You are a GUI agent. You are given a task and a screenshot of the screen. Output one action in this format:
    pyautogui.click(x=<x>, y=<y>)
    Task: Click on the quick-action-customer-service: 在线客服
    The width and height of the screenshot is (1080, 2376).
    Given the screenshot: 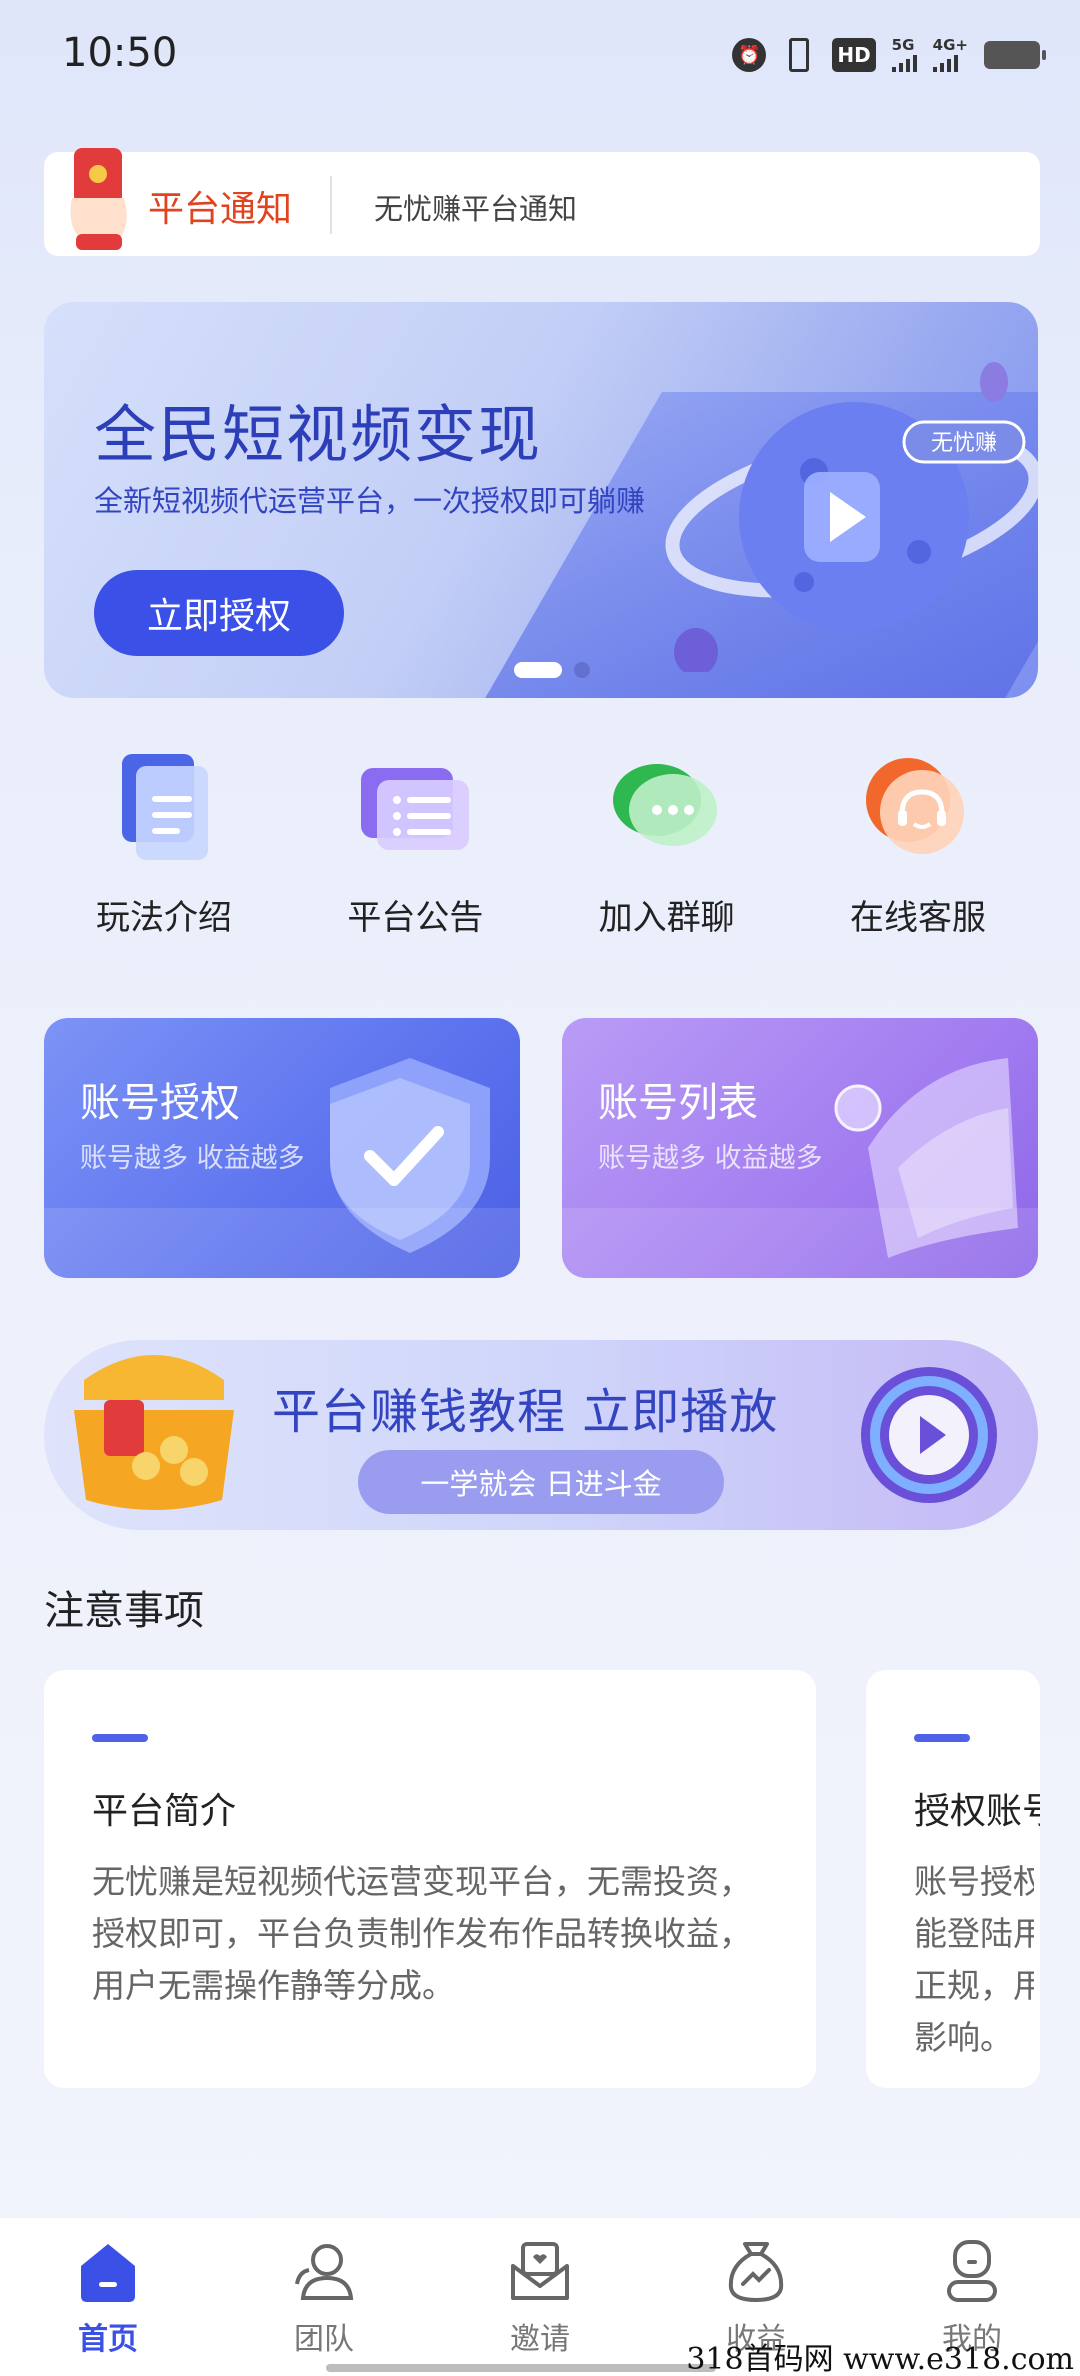 What is the action you would take?
    pyautogui.click(x=918, y=848)
    